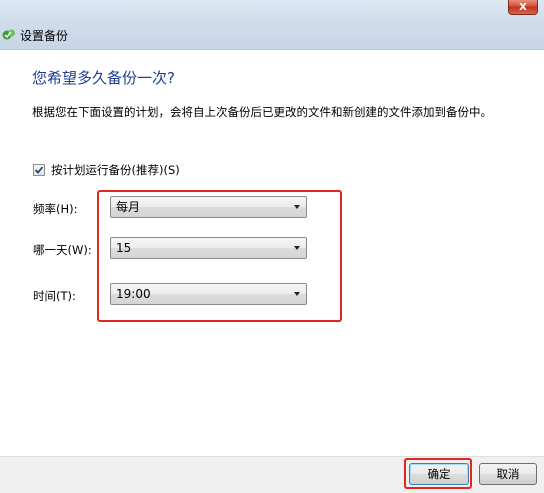 The height and width of the screenshot is (493, 544). Describe the element at coordinates (62, 250) in the screenshot. I see `day-label: 哪一天(W):` at that location.